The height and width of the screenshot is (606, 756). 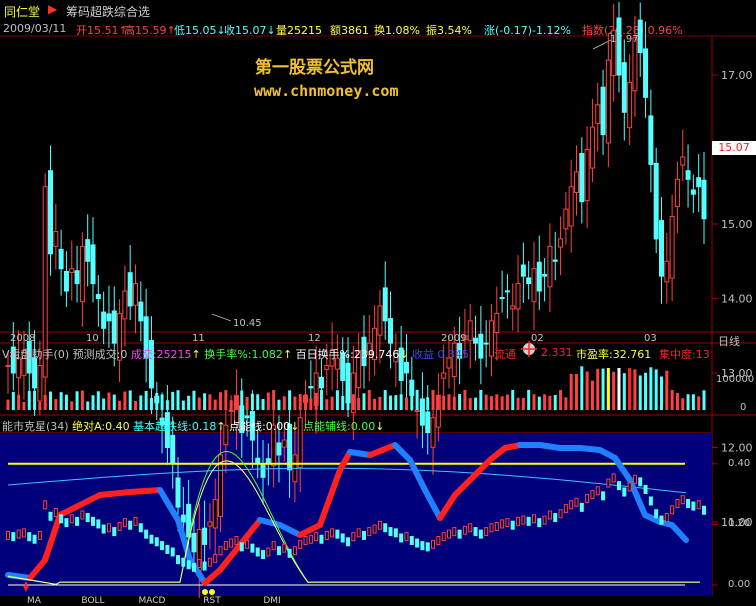 What do you see at coordinates (529, 349) in the screenshot?
I see `cross-cursor-icon` at bounding box center [529, 349].